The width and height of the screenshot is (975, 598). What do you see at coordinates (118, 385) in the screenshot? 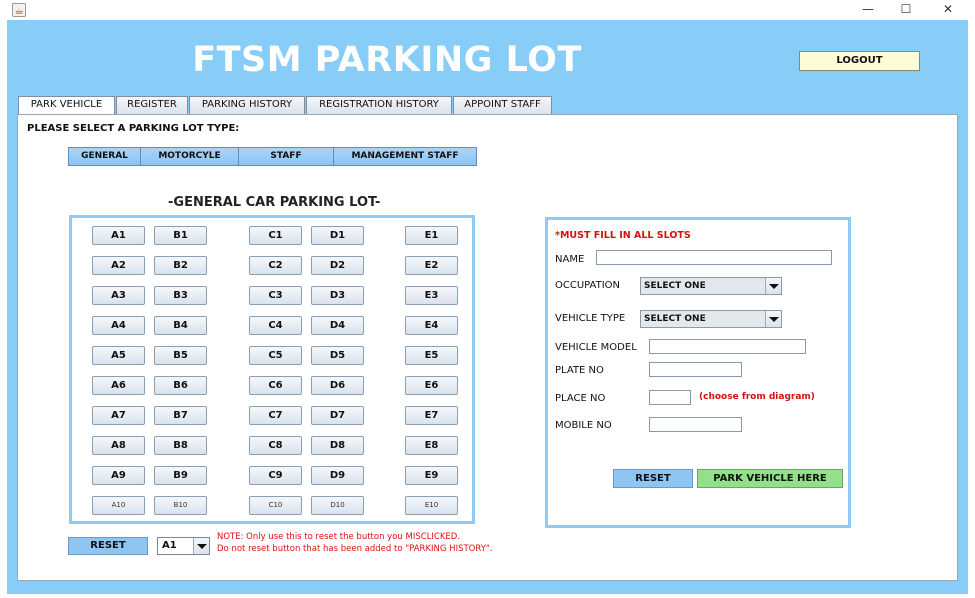
I see `parking-slot-button: A6` at bounding box center [118, 385].